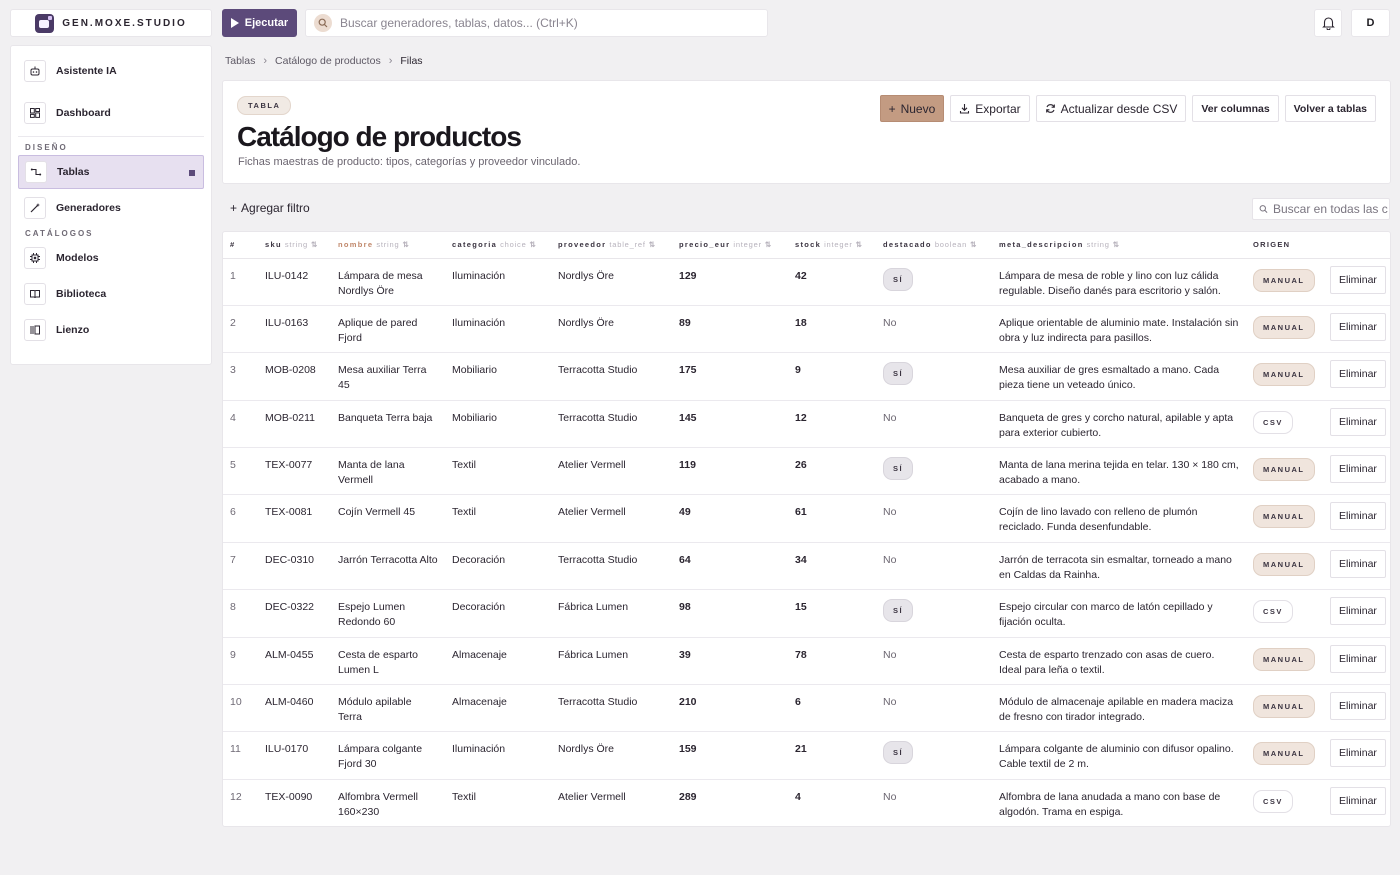 The height and width of the screenshot is (875, 1400). I want to click on table-search, so click(1321, 209).